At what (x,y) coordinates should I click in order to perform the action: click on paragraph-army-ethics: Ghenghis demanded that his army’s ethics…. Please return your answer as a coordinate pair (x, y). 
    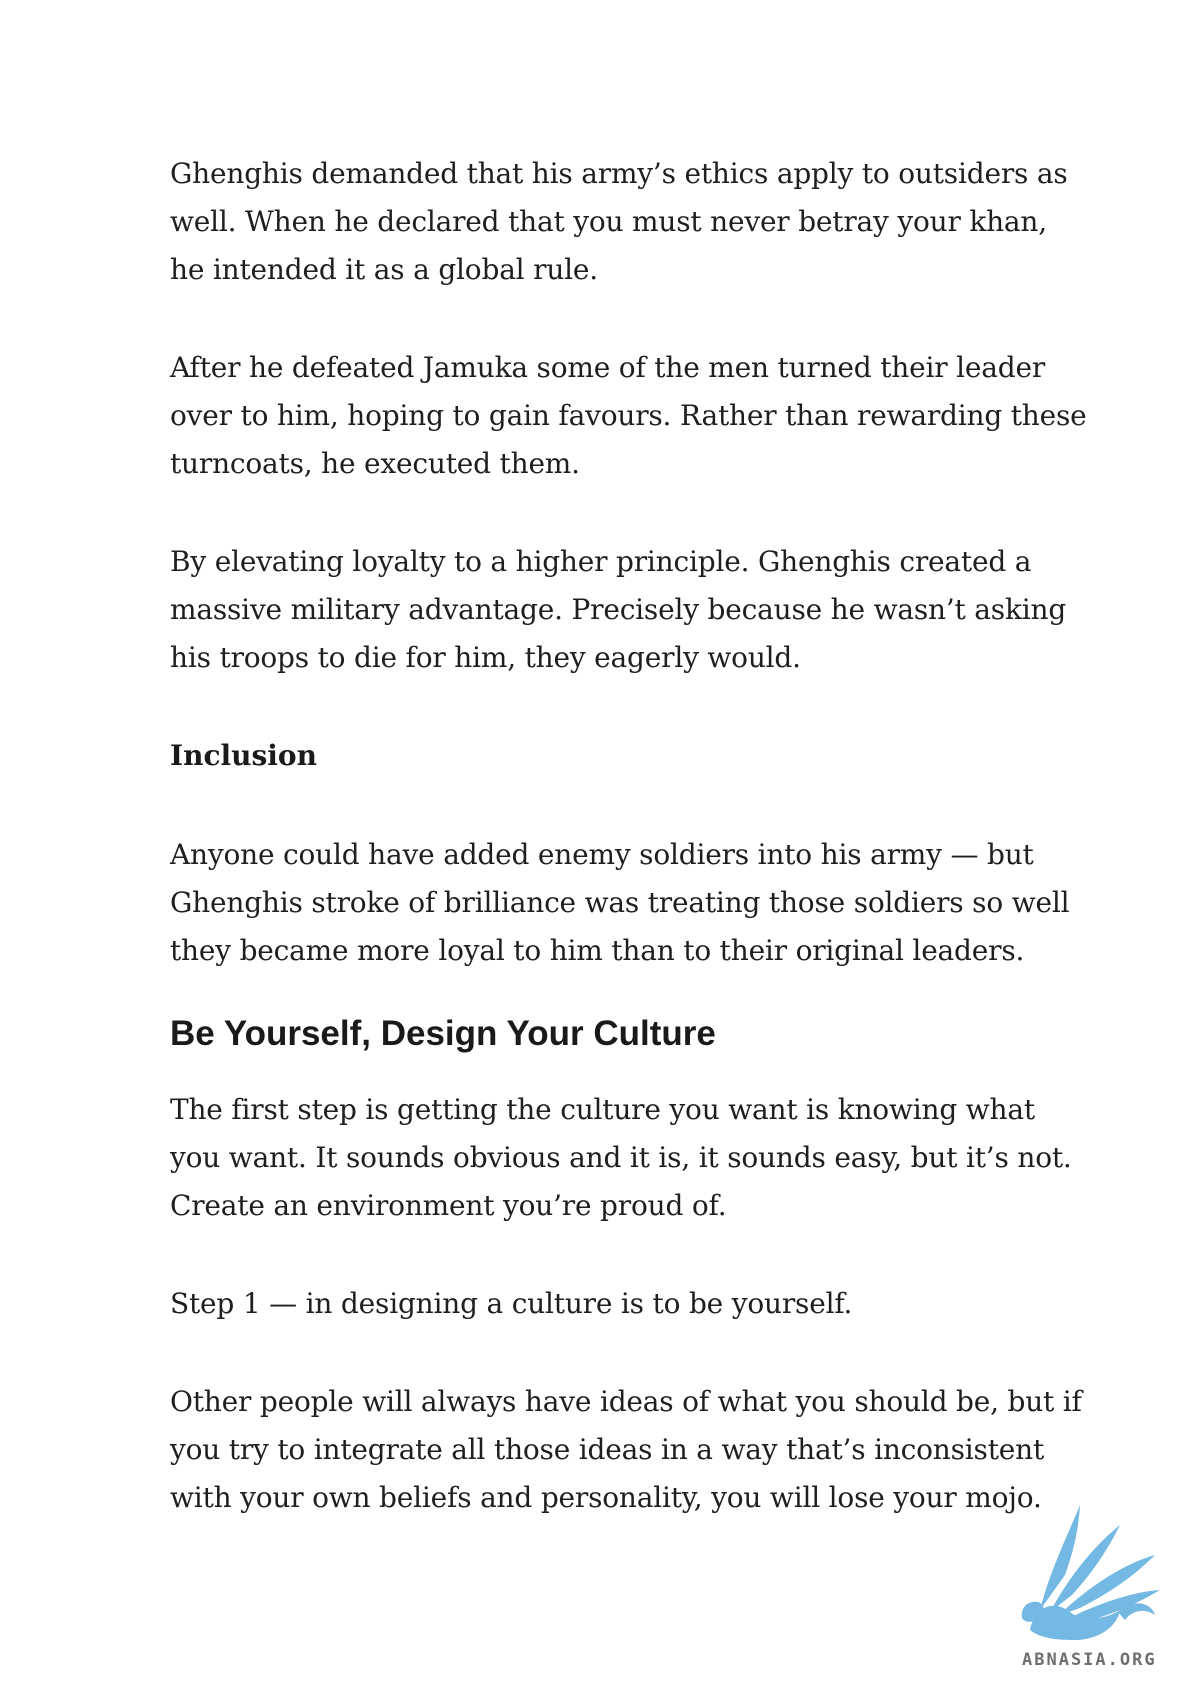
    Looking at the image, I should click on (619, 222).